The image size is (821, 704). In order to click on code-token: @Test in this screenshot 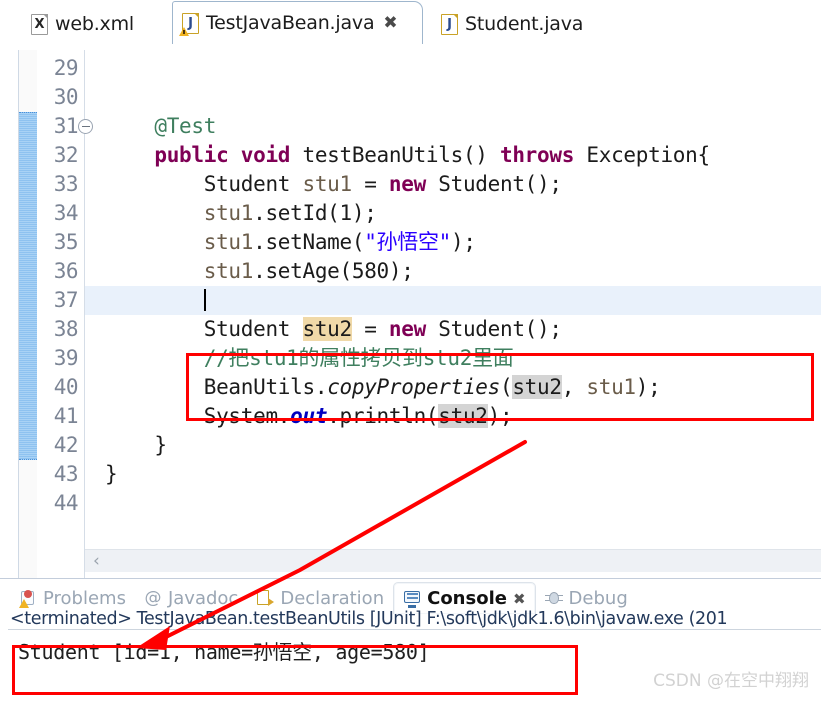, I will do `click(161, 126)`.